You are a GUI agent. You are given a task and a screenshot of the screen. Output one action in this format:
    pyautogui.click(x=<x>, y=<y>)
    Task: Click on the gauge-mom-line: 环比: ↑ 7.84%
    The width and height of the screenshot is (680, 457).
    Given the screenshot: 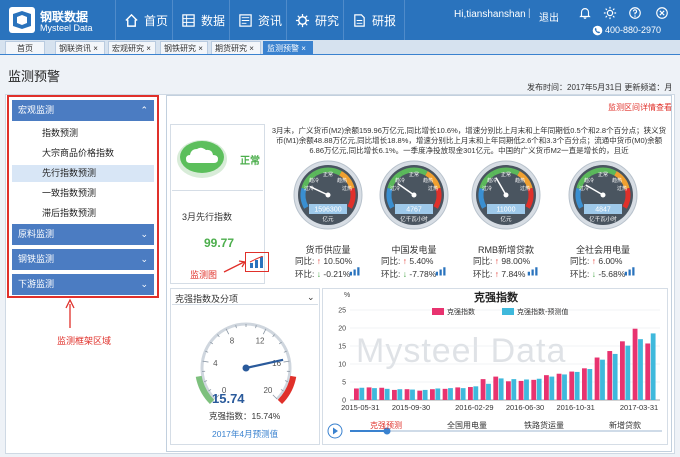 What is the action you would take?
    pyautogui.click(x=499, y=274)
    